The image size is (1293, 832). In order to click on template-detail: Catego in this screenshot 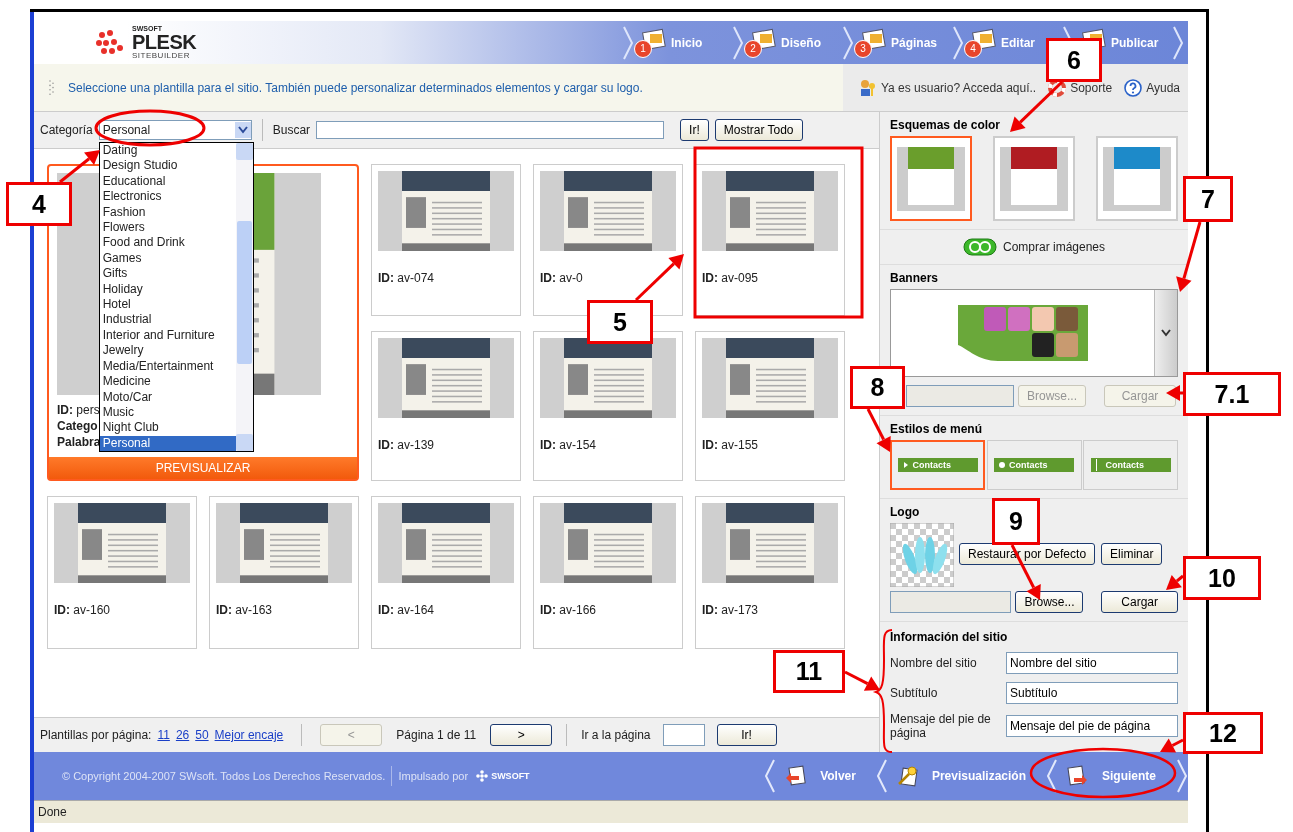, I will do `click(77, 426)`.